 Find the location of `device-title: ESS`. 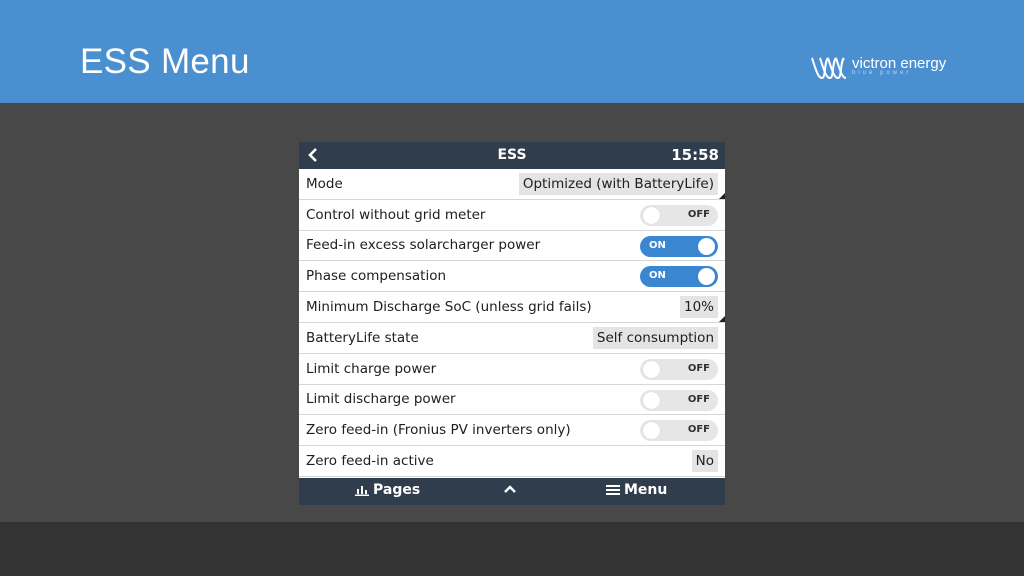

device-title: ESS is located at coordinates (512, 155).